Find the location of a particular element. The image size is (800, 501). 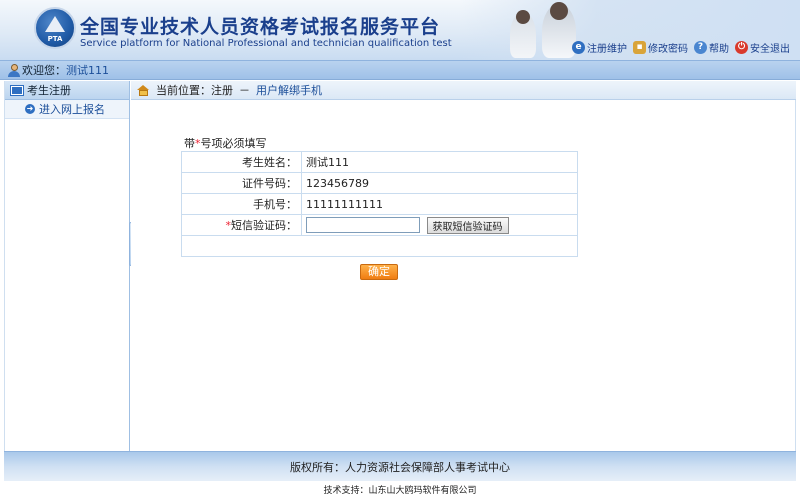

name-label: 考生姓名： is located at coordinates (241, 162).